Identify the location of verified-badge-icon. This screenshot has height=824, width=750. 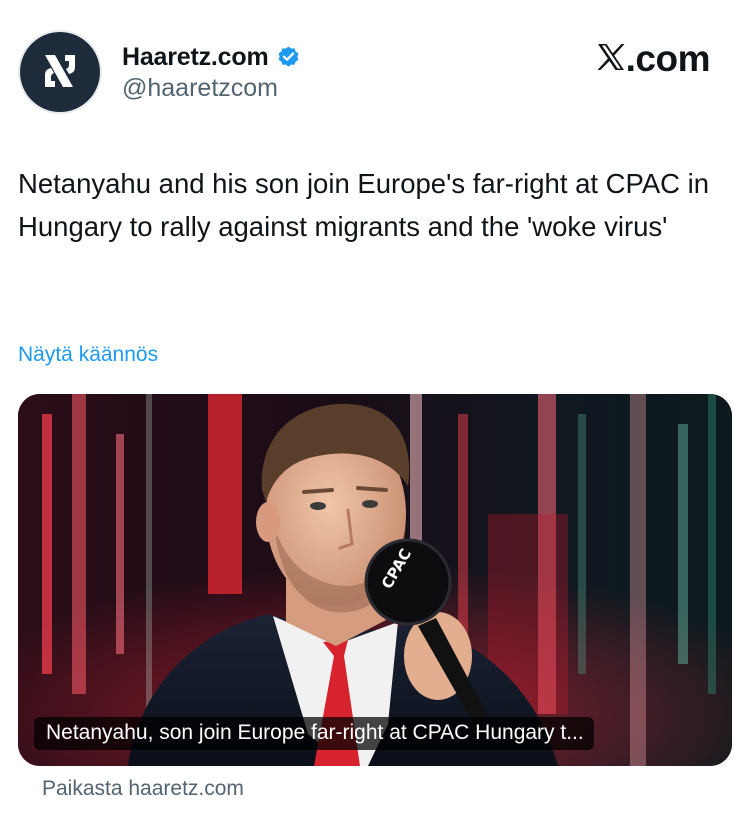
(288, 57).